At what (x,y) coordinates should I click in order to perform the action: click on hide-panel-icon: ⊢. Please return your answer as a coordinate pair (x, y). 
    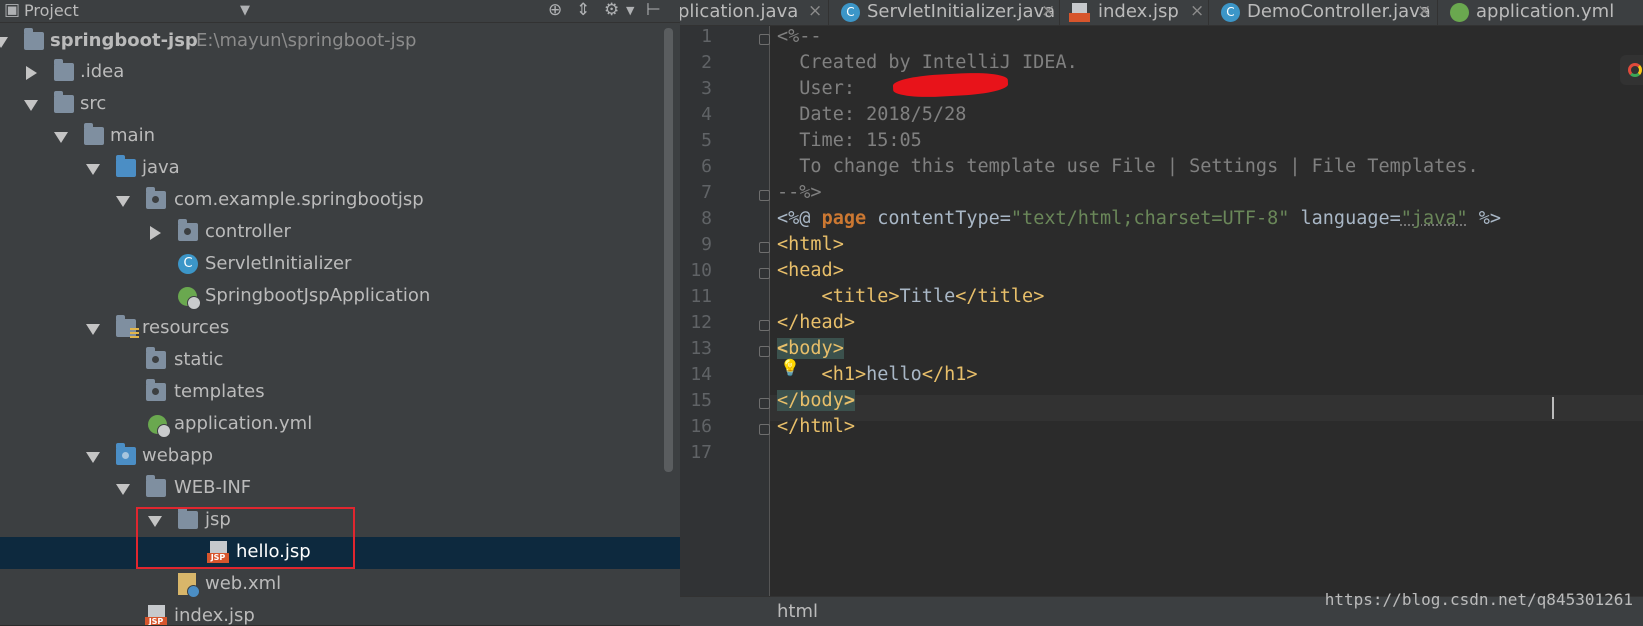
    Looking at the image, I should click on (653, 10).